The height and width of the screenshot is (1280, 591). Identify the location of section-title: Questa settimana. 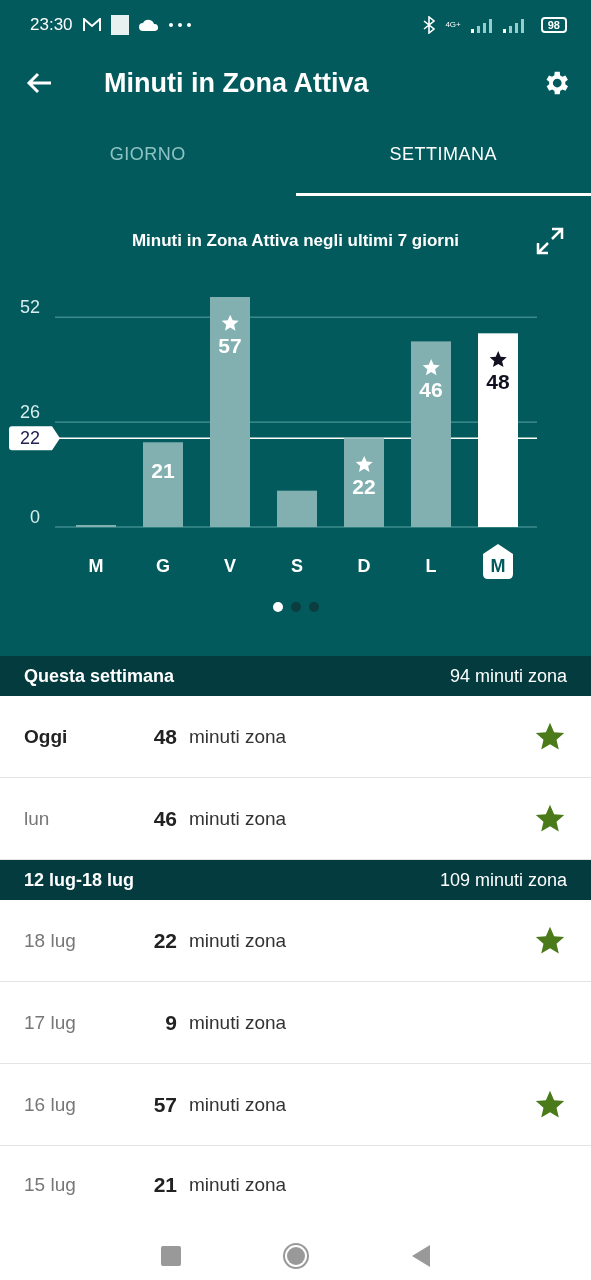
(99, 676).